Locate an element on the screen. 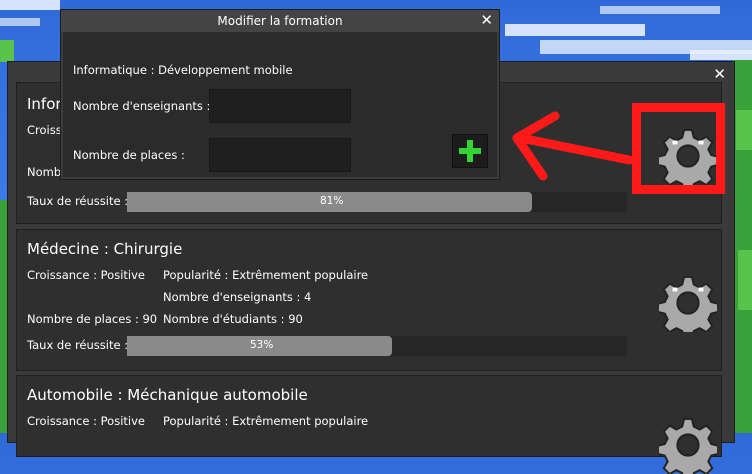  plus-icon is located at coordinates (470, 151).